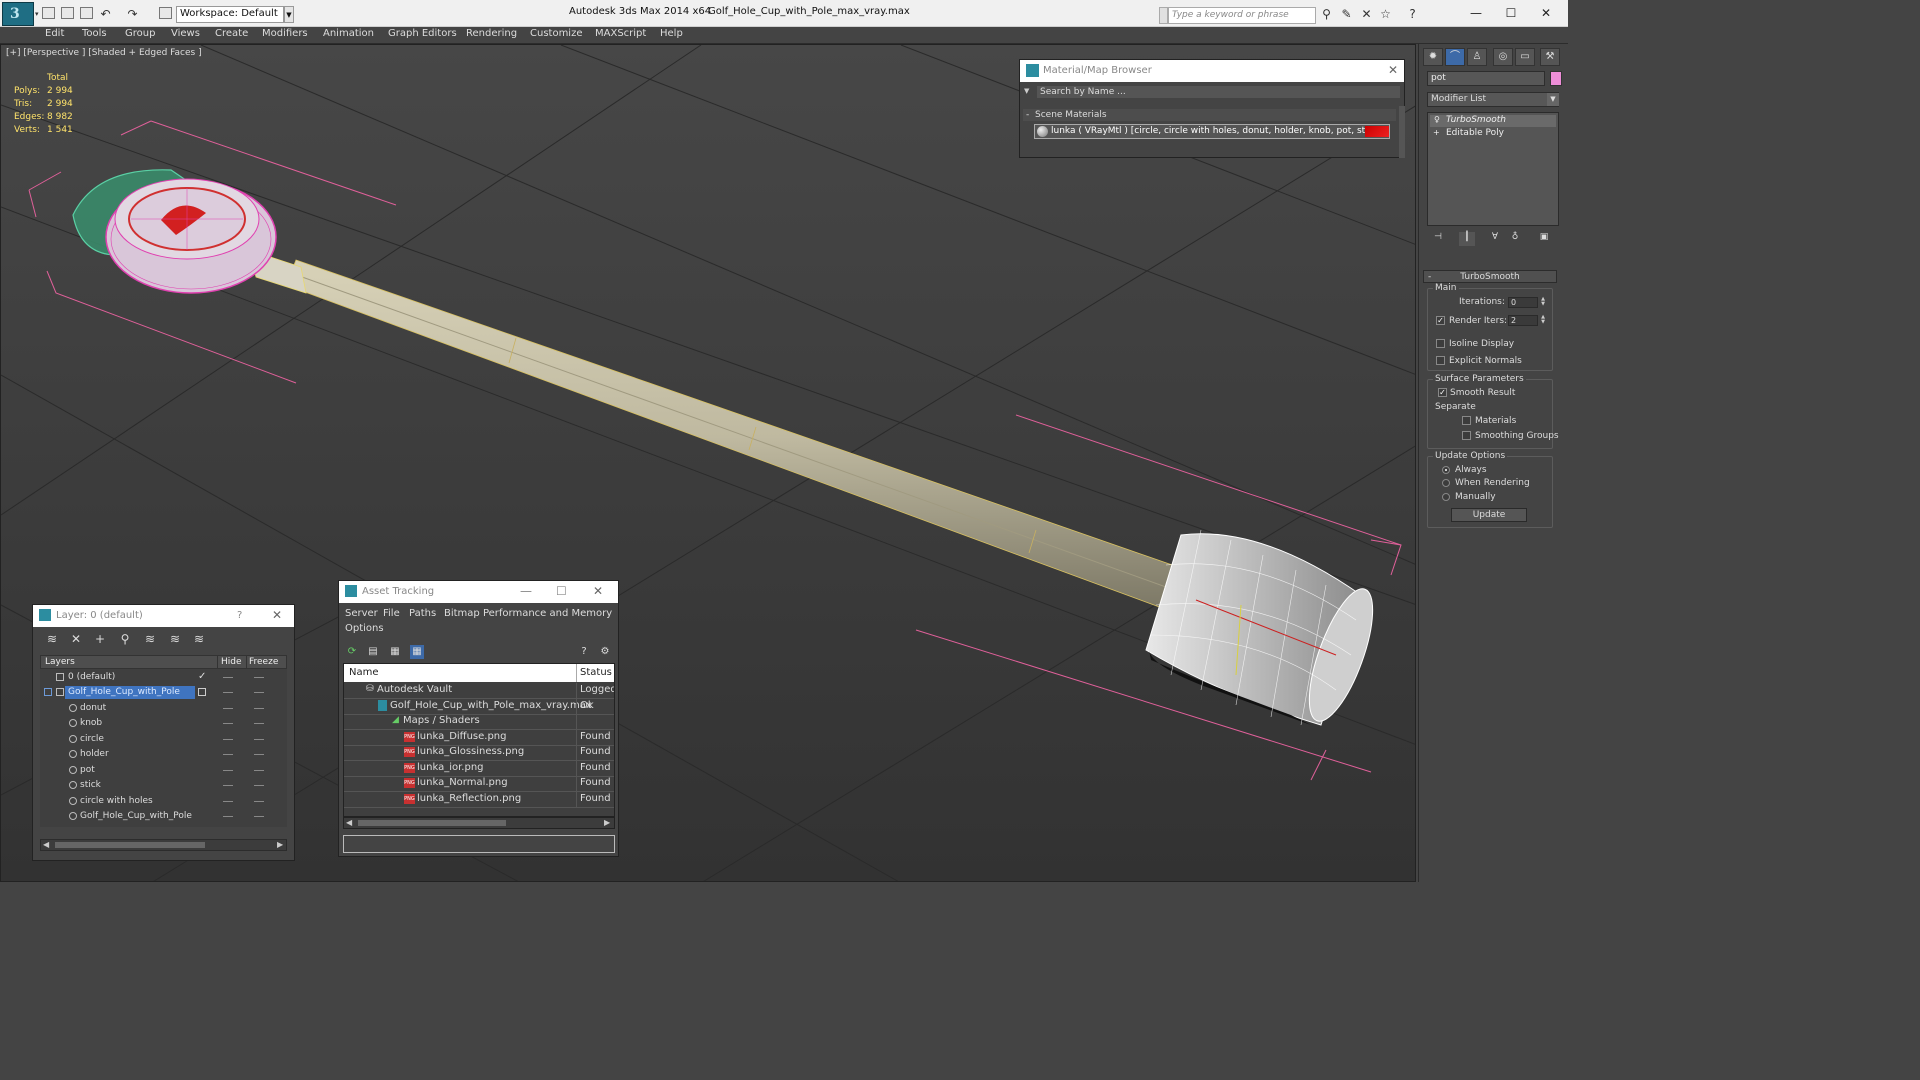  What do you see at coordinates (478, 592) in the screenshot?
I see `asset-tracking-titlebar: Asset Tracking — ☐ ✕` at bounding box center [478, 592].